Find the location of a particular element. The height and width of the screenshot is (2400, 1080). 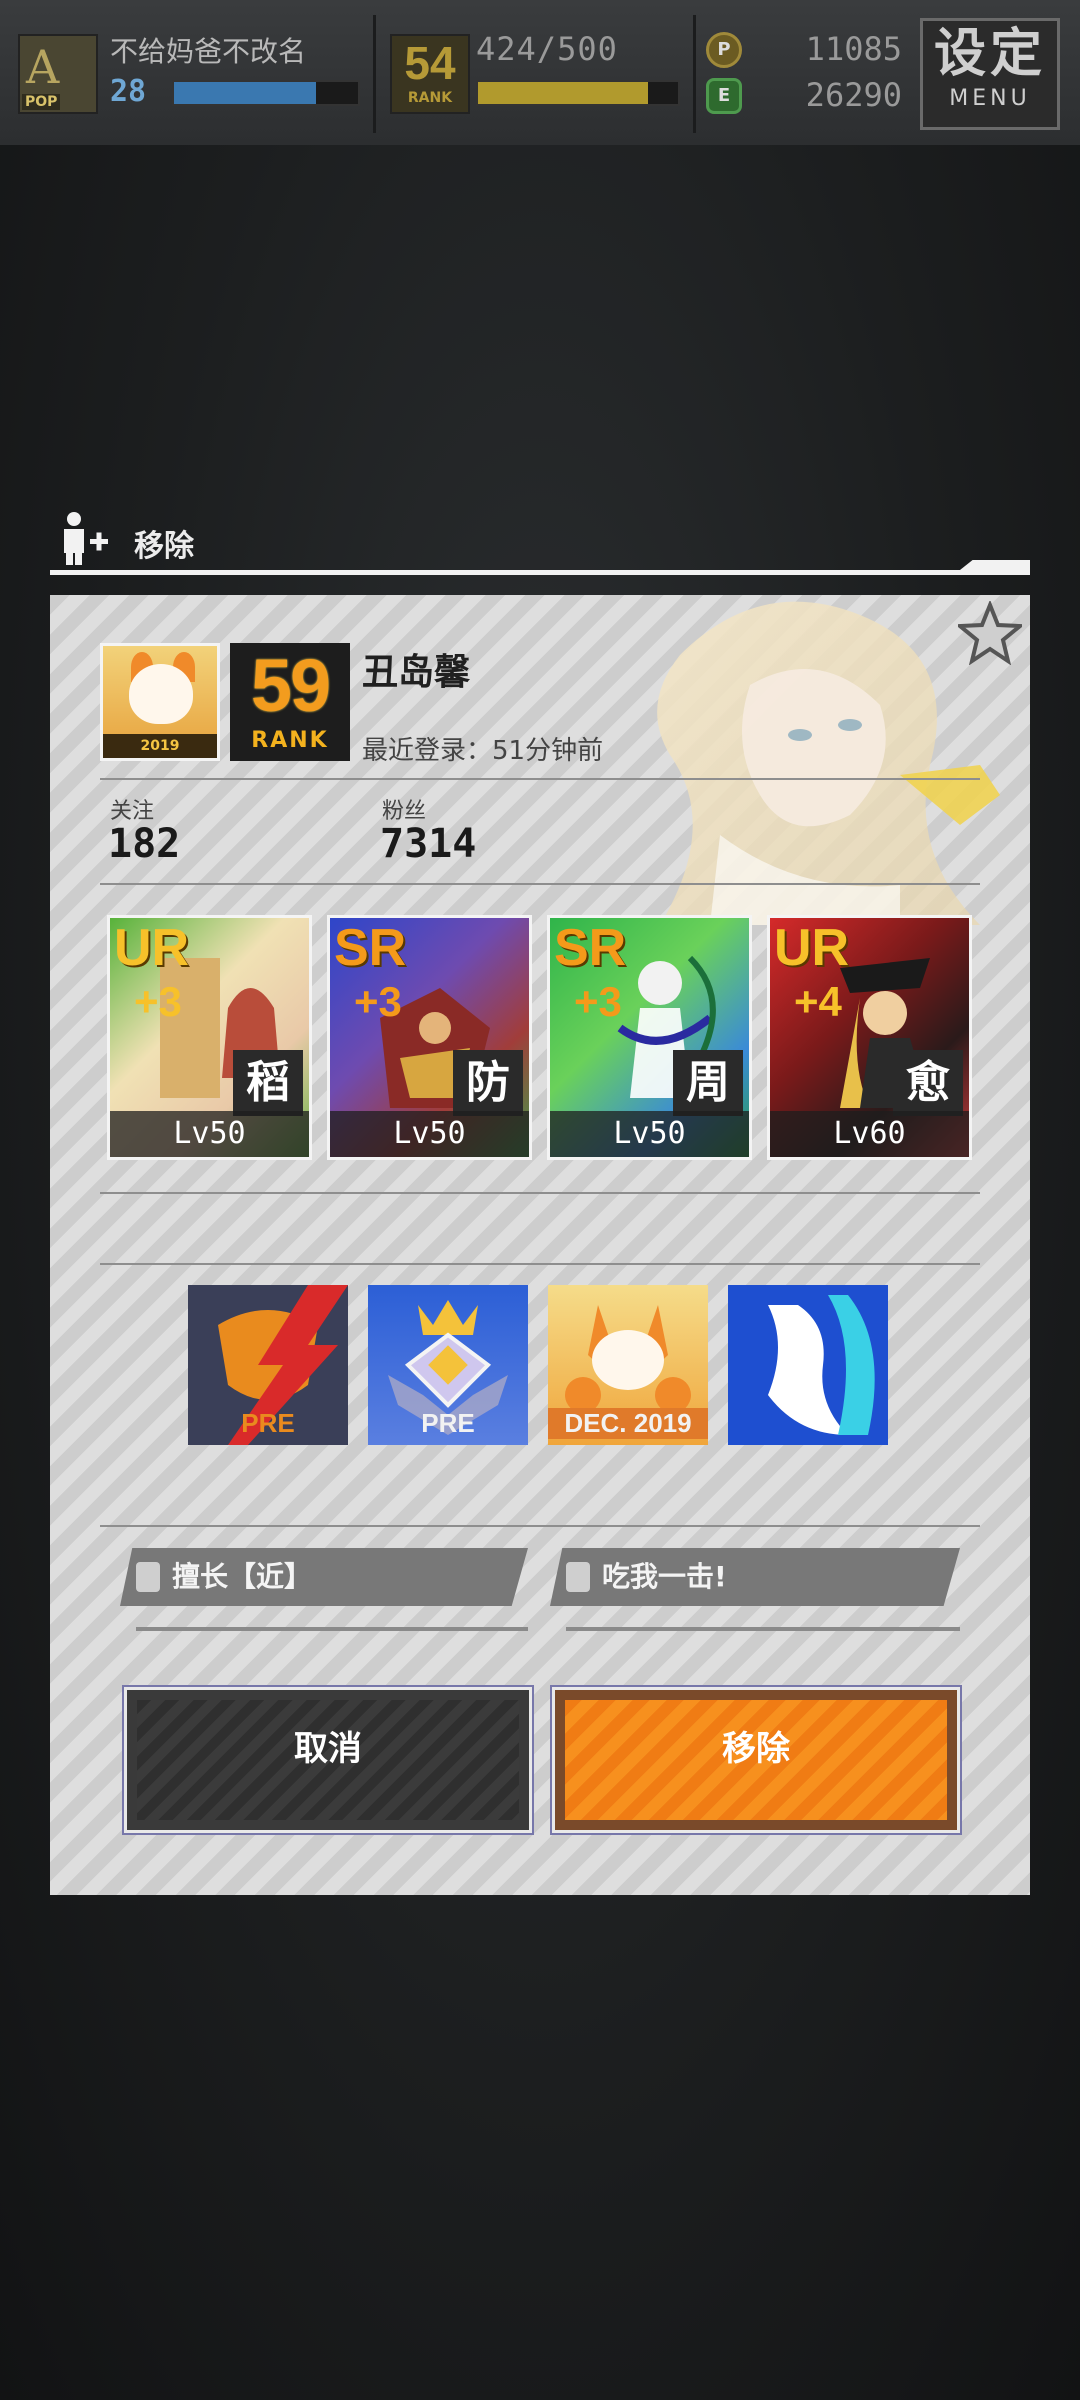

user-name: 丑岛馨 is located at coordinates (416, 672).